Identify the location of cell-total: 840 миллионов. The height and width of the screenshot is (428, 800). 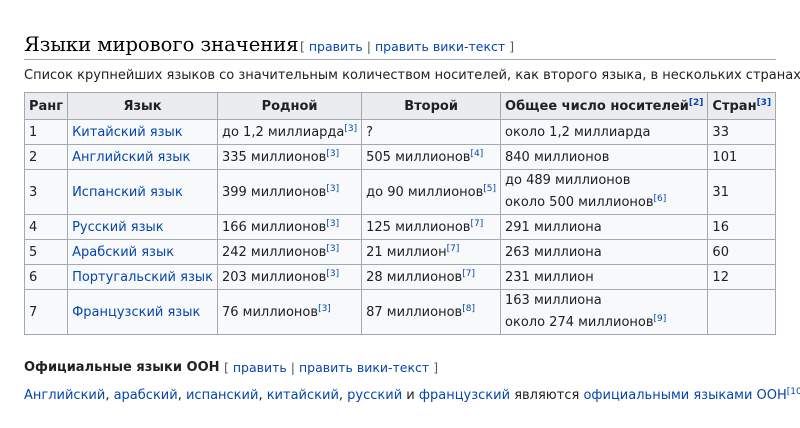
(604, 157).